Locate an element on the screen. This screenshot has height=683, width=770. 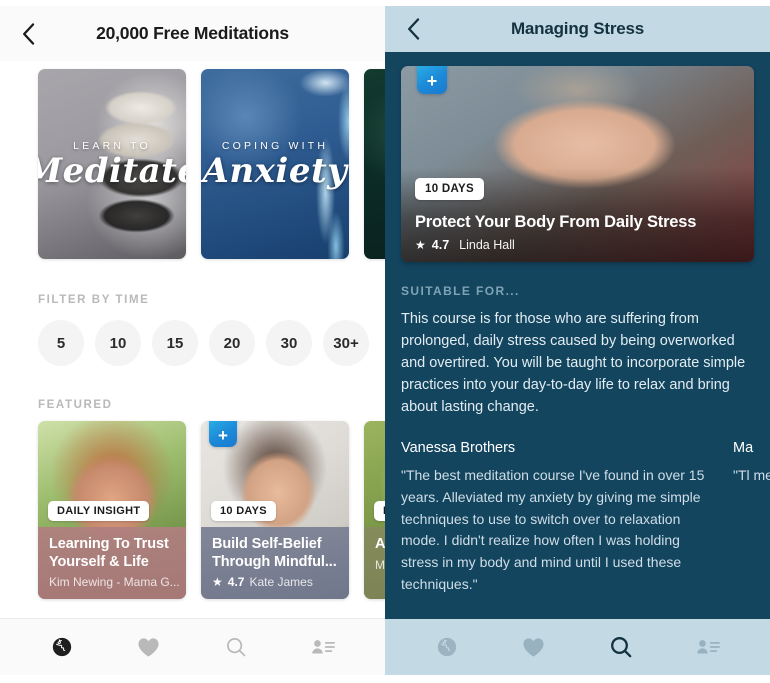
right-header-bar: Managing Stress is located at coordinates (577, 29).